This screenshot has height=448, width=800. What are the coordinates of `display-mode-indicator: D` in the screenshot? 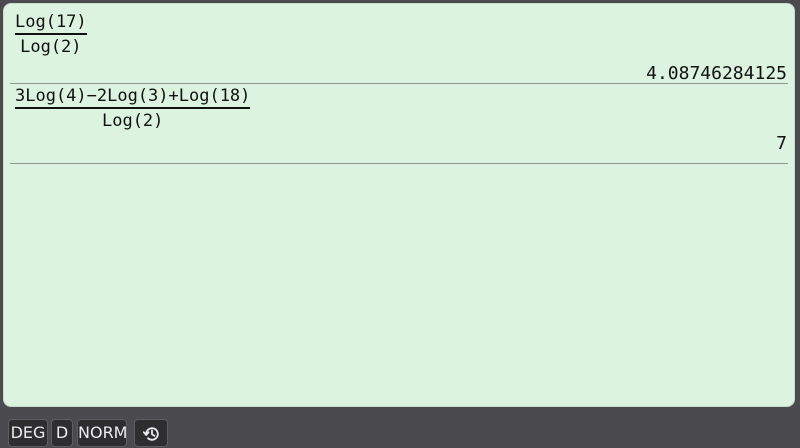 It's located at (62, 433).